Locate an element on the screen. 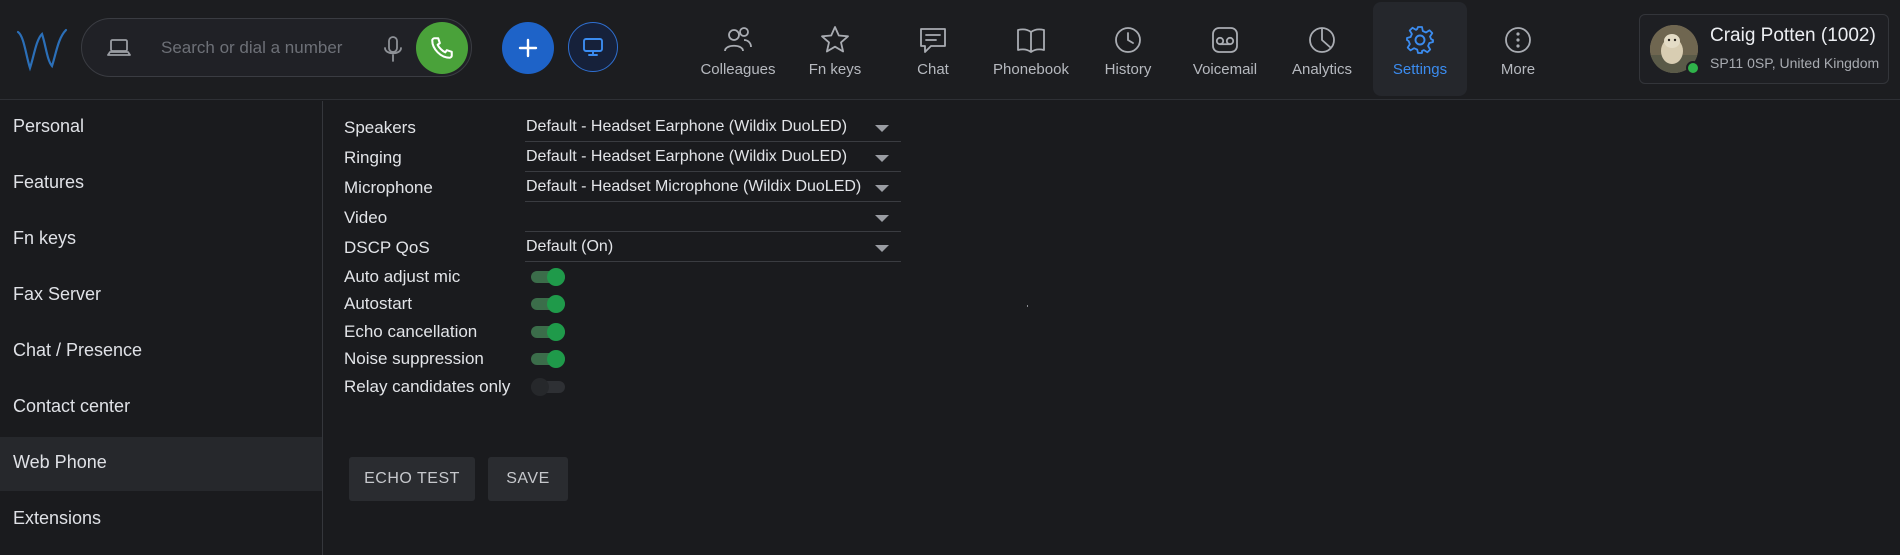 This screenshot has height=555, width=1900. nav-voicemail: Voicemail is located at coordinates (1225, 49).